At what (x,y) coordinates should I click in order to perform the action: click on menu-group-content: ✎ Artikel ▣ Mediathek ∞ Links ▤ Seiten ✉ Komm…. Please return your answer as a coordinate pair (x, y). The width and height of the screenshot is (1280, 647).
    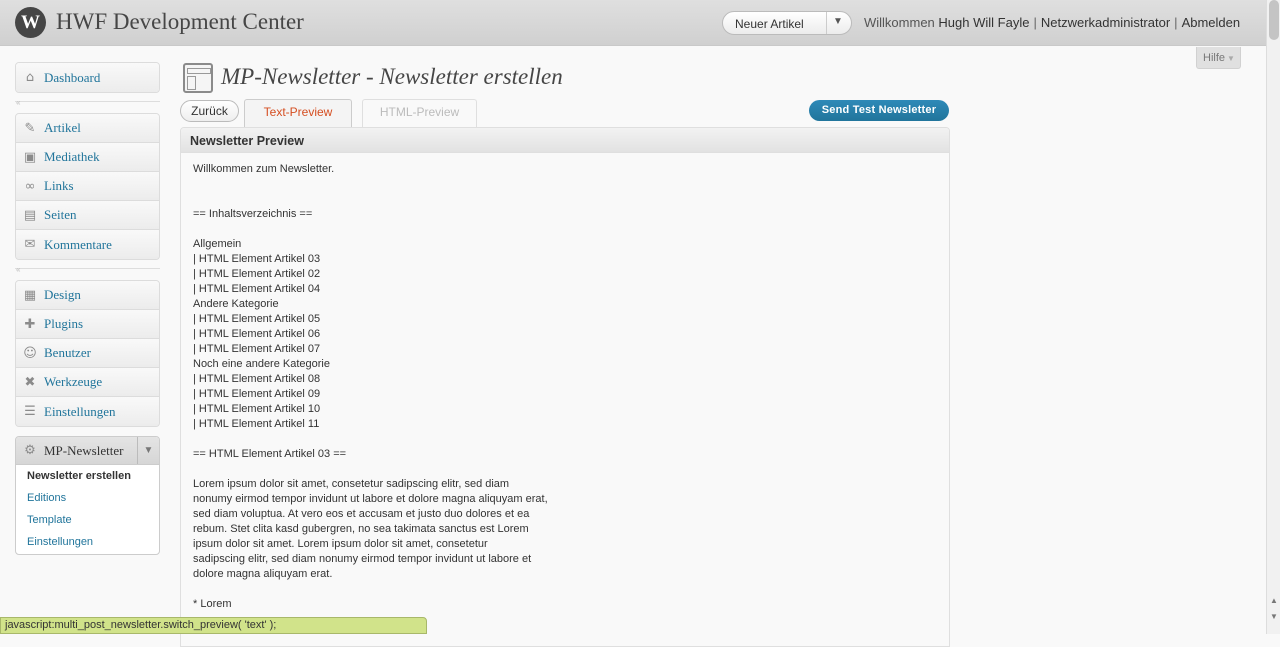
    Looking at the image, I should click on (87, 186).